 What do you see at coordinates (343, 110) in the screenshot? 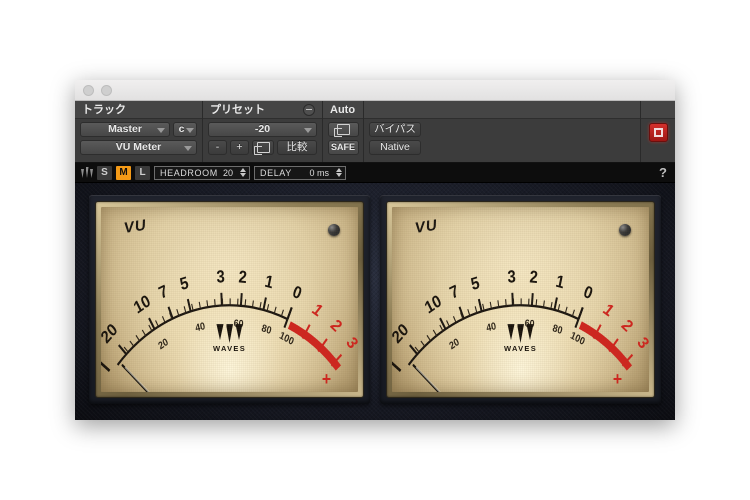
I see `auto-section-header: Auto` at bounding box center [343, 110].